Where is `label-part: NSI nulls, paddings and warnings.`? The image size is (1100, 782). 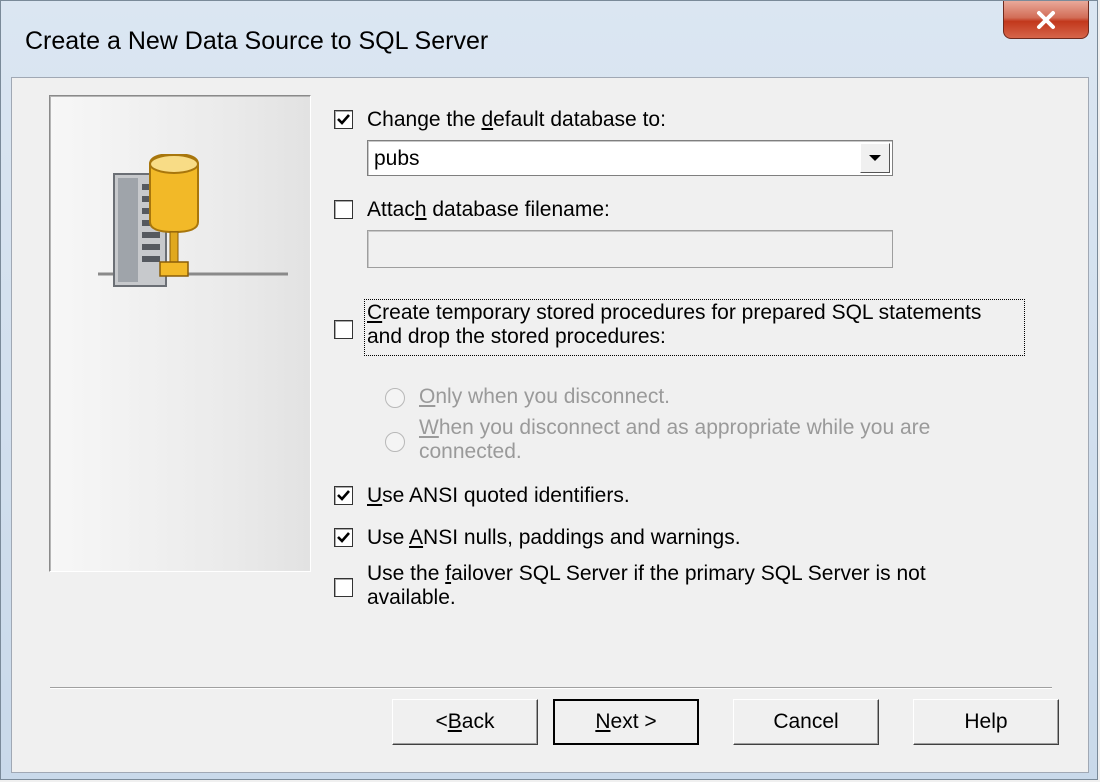 label-part: NSI nulls, paddings and warnings. is located at coordinates (582, 537).